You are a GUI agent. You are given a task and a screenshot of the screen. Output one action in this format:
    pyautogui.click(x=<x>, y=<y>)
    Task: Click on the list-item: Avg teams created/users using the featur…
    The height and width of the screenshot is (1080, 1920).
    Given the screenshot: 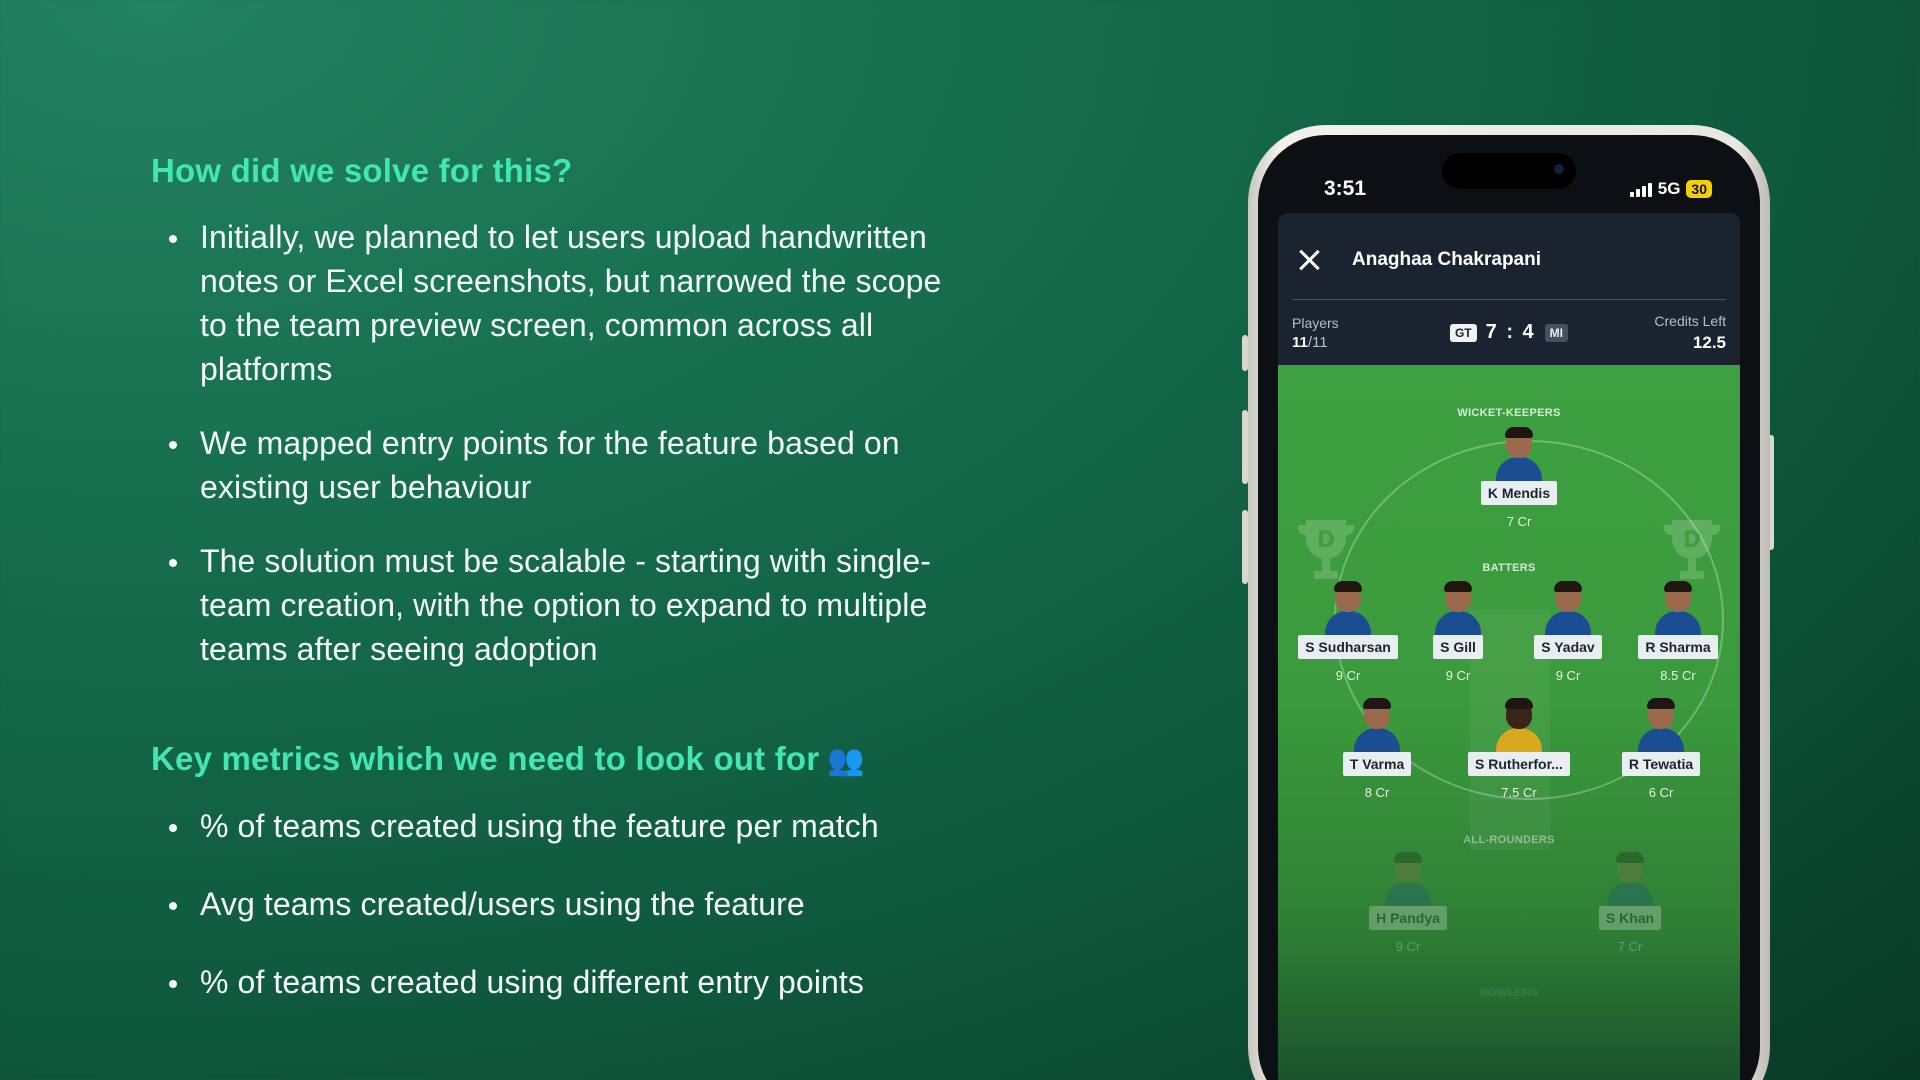 What is the action you would take?
    pyautogui.click(x=569, y=904)
    